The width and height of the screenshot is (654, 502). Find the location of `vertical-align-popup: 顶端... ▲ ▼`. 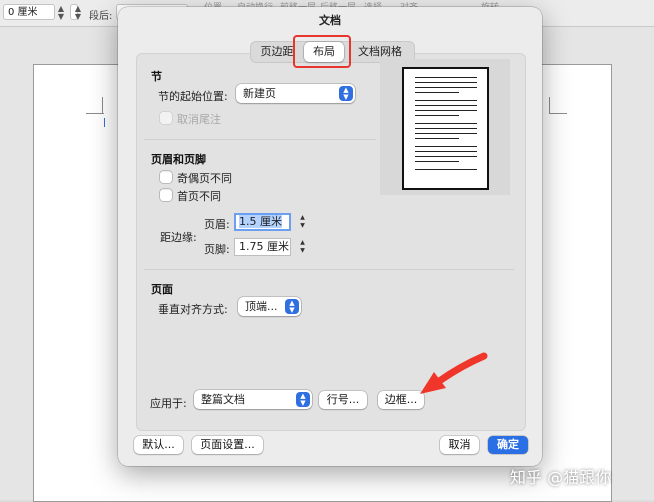

vertical-align-popup: 顶端... ▲ ▼ is located at coordinates (269, 306).